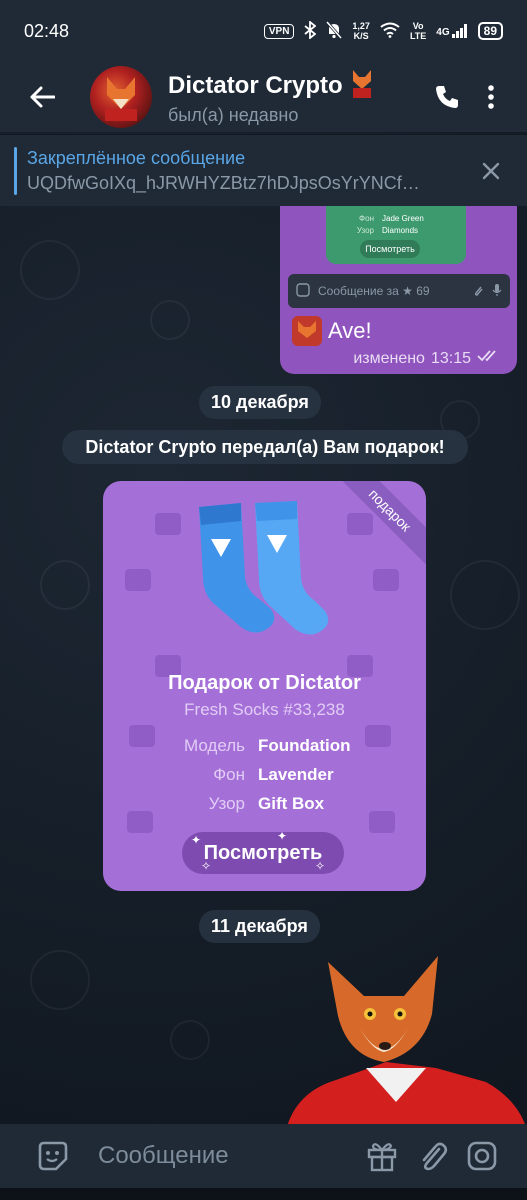 Image resolution: width=527 pixels, height=1200 pixels. I want to click on attribute-value: Gift Box, so click(291, 803).